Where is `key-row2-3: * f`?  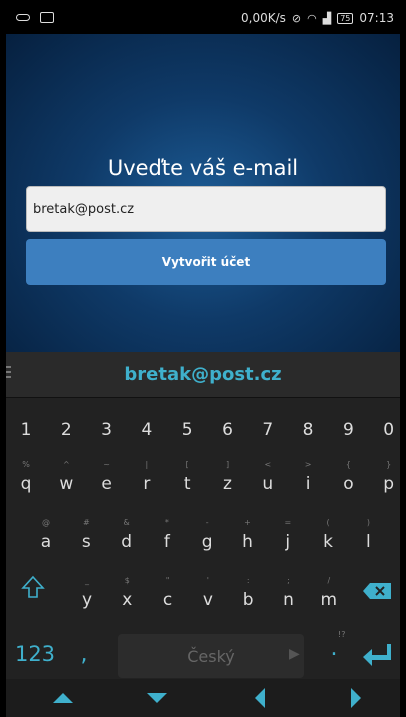 key-row2-3: * f is located at coordinates (167, 535).